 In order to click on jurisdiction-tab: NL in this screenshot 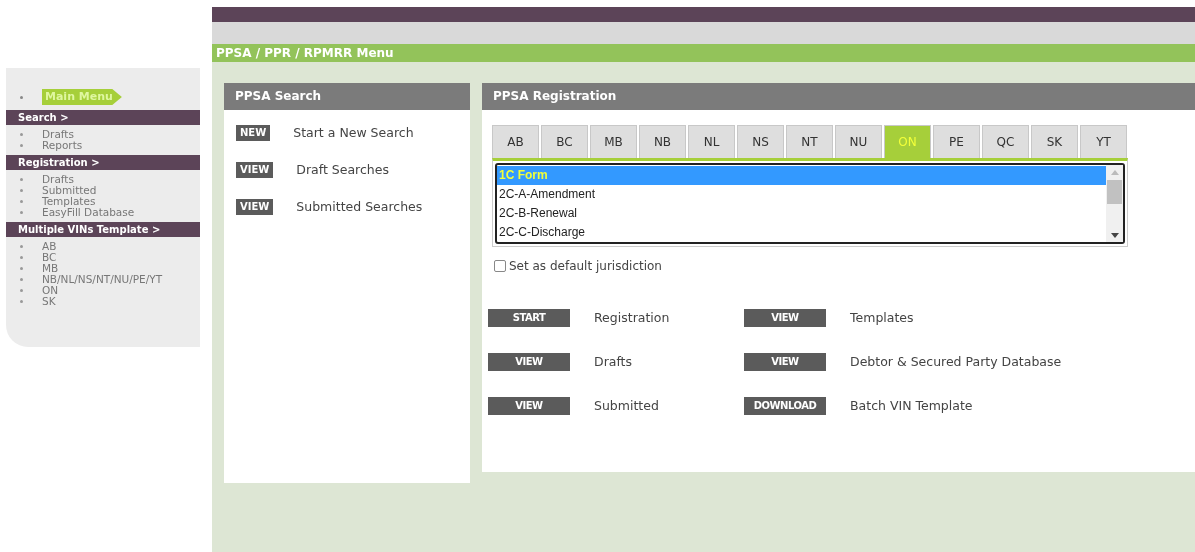, I will do `click(711, 141)`.